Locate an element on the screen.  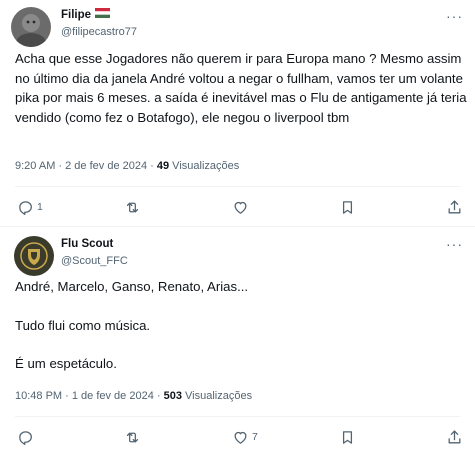
author-name-row: Flu Scout is located at coordinates (94, 244).